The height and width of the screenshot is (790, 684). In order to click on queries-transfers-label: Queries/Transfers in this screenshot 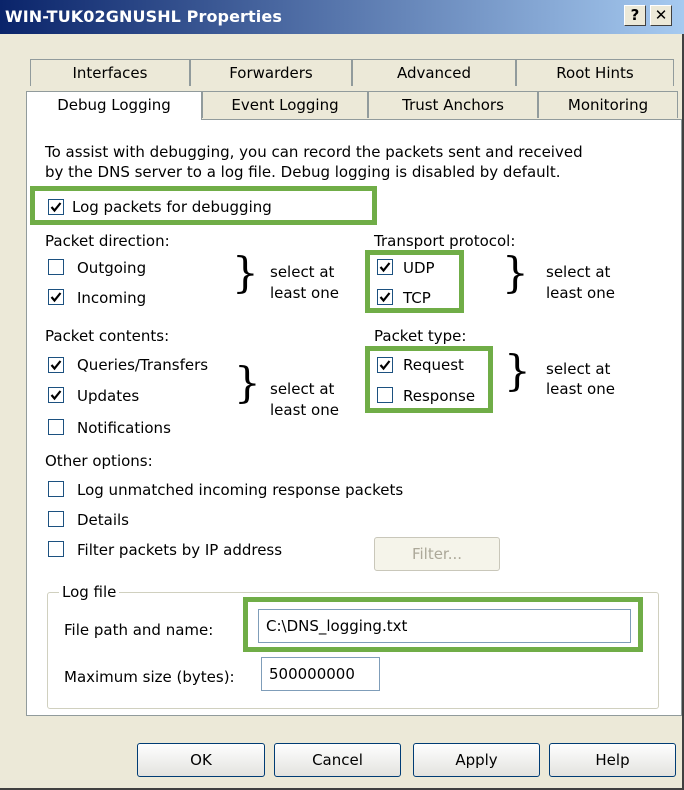, I will do `click(143, 365)`.